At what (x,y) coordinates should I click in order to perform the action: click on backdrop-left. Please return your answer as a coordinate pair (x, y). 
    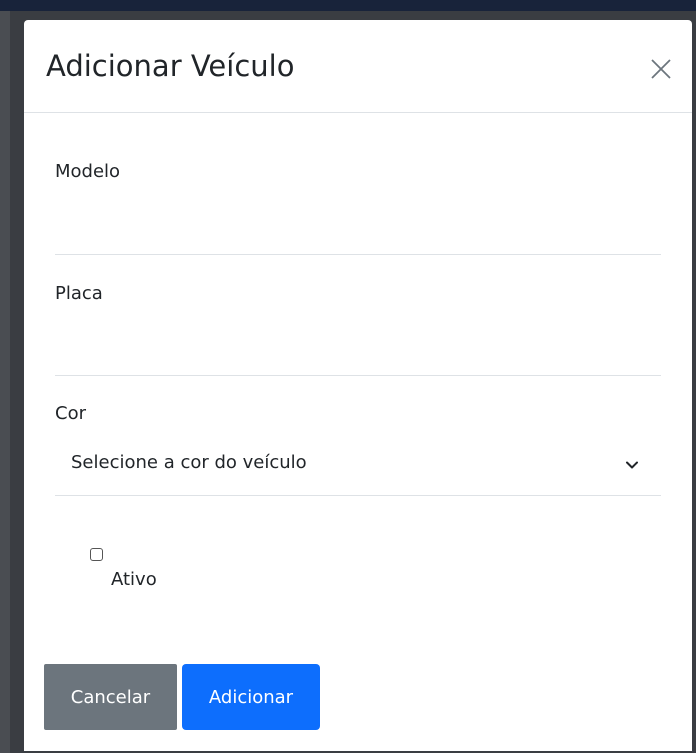
    Looking at the image, I should click on (5, 382).